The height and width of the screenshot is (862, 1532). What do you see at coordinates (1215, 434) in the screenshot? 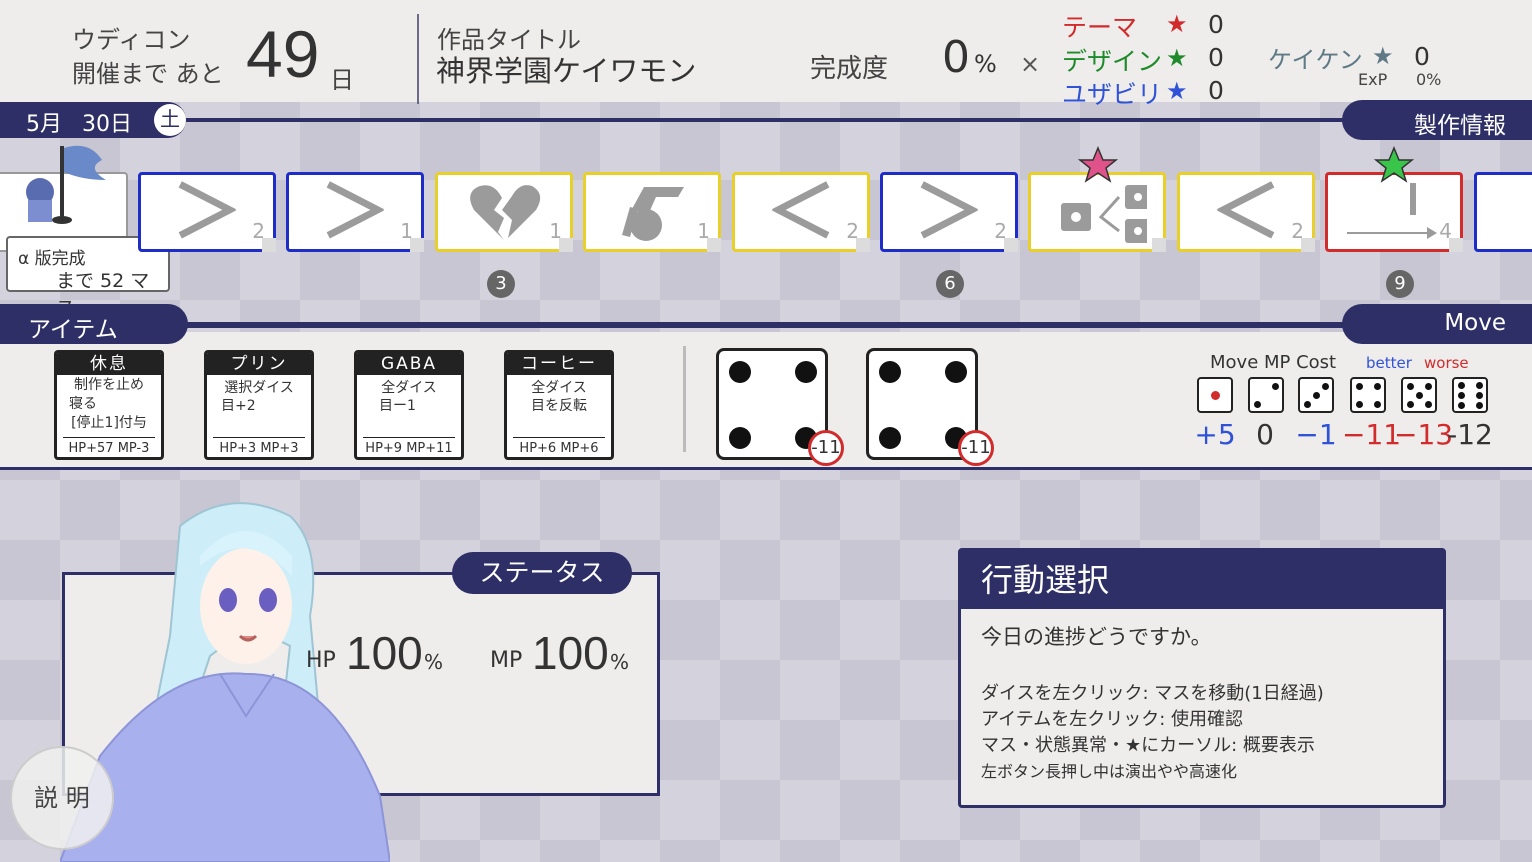
I see `cost-value-1: +5` at bounding box center [1215, 434].